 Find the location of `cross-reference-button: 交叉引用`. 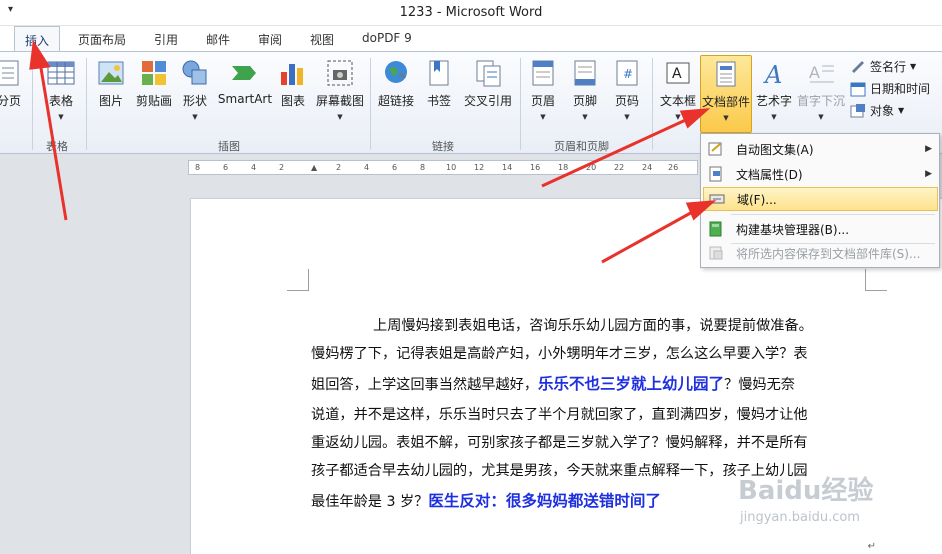

cross-reference-button: 交叉引用 is located at coordinates (488, 83).